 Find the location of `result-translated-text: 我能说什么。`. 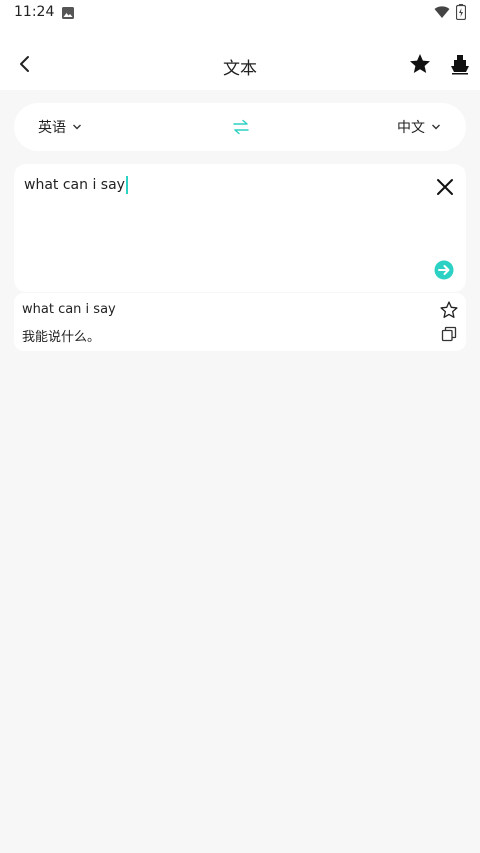

result-translated-text: 我能说什么。 is located at coordinates (61, 337).